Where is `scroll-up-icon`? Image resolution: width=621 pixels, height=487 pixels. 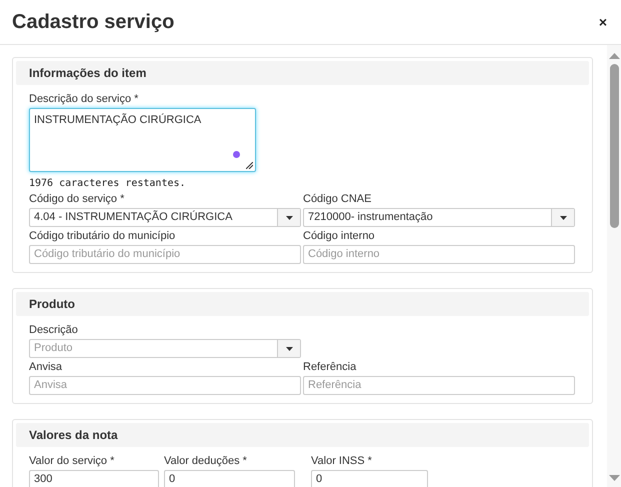
scroll-up-icon is located at coordinates (614, 56).